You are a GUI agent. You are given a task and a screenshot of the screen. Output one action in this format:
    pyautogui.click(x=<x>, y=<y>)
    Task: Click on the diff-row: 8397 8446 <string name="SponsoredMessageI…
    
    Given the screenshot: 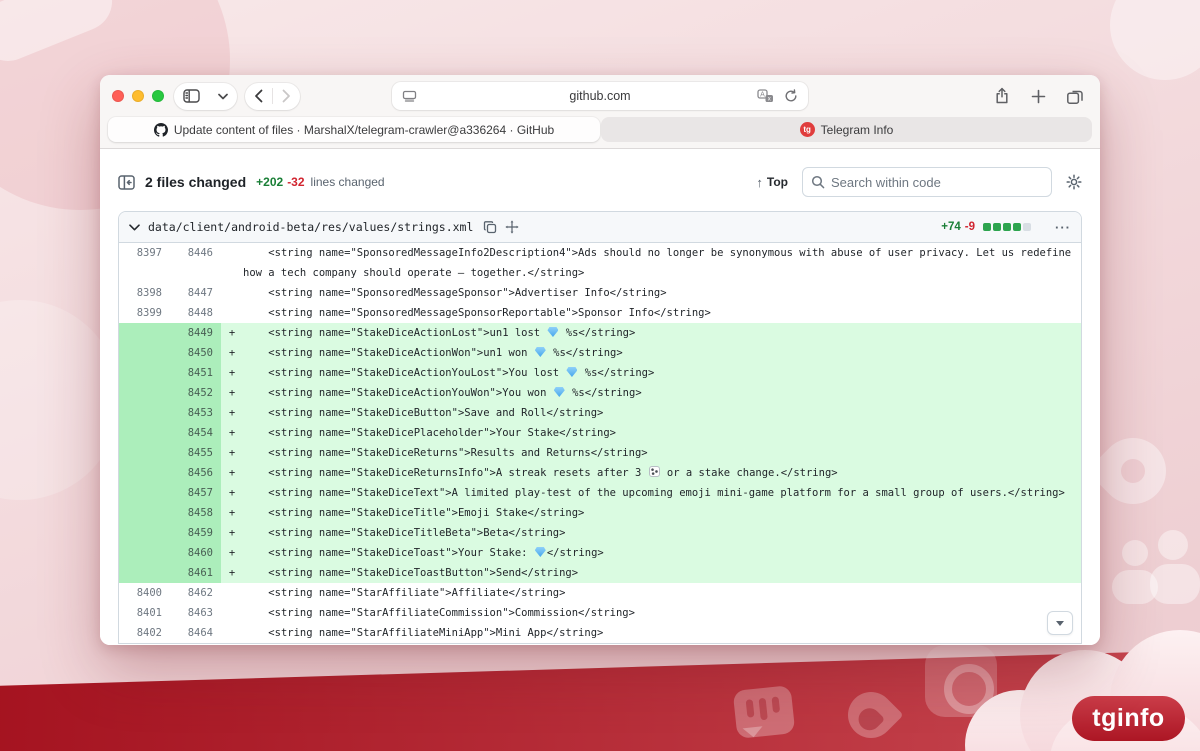 What is the action you would take?
    pyautogui.click(x=600, y=263)
    